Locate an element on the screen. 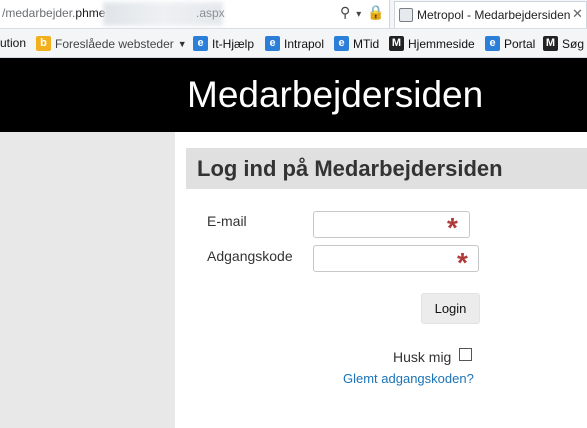 This screenshot has width=587, height=428. required-marker-email: * is located at coordinates (452, 227).